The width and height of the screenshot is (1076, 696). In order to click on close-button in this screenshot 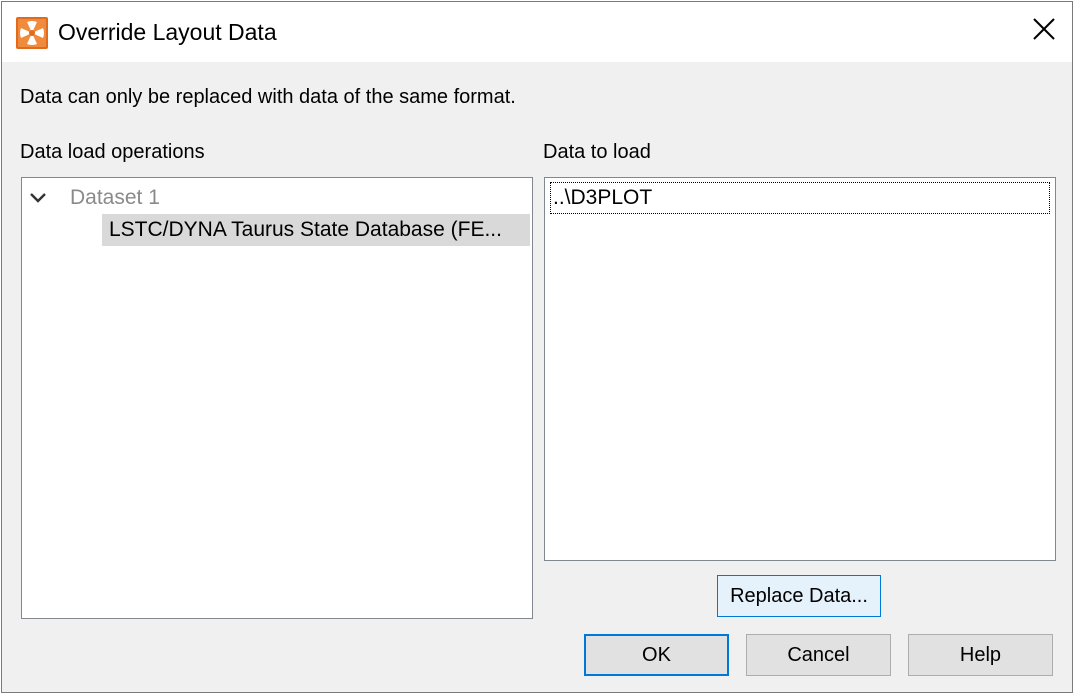, I will do `click(1044, 31)`.